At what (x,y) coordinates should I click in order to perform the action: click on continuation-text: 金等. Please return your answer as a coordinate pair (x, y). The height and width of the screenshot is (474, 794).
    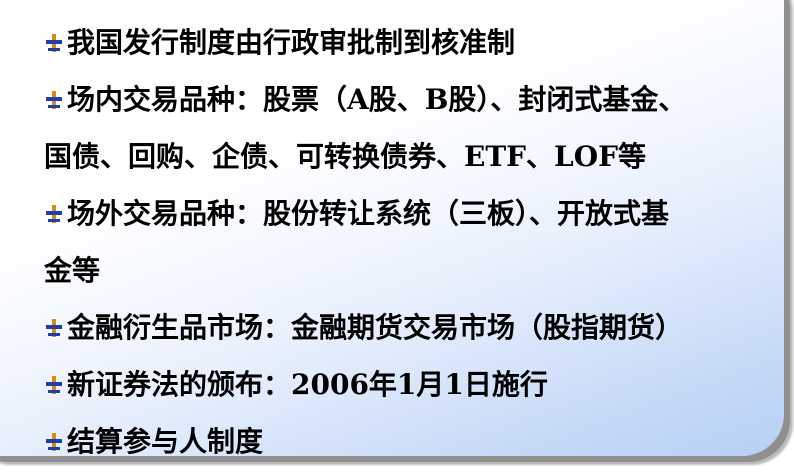
    Looking at the image, I should click on (72, 270).